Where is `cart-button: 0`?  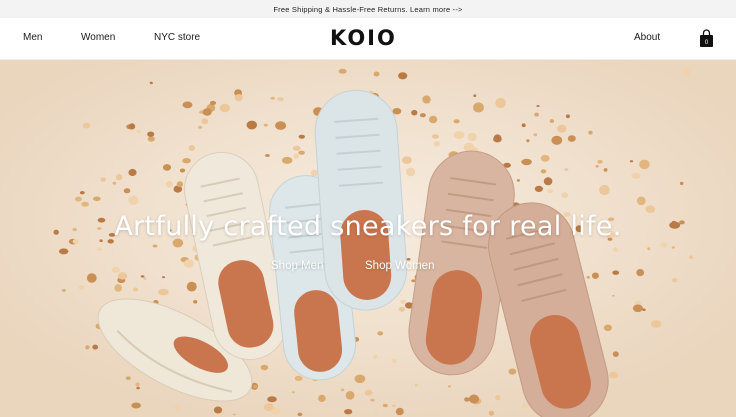 cart-button: 0 is located at coordinates (706, 38).